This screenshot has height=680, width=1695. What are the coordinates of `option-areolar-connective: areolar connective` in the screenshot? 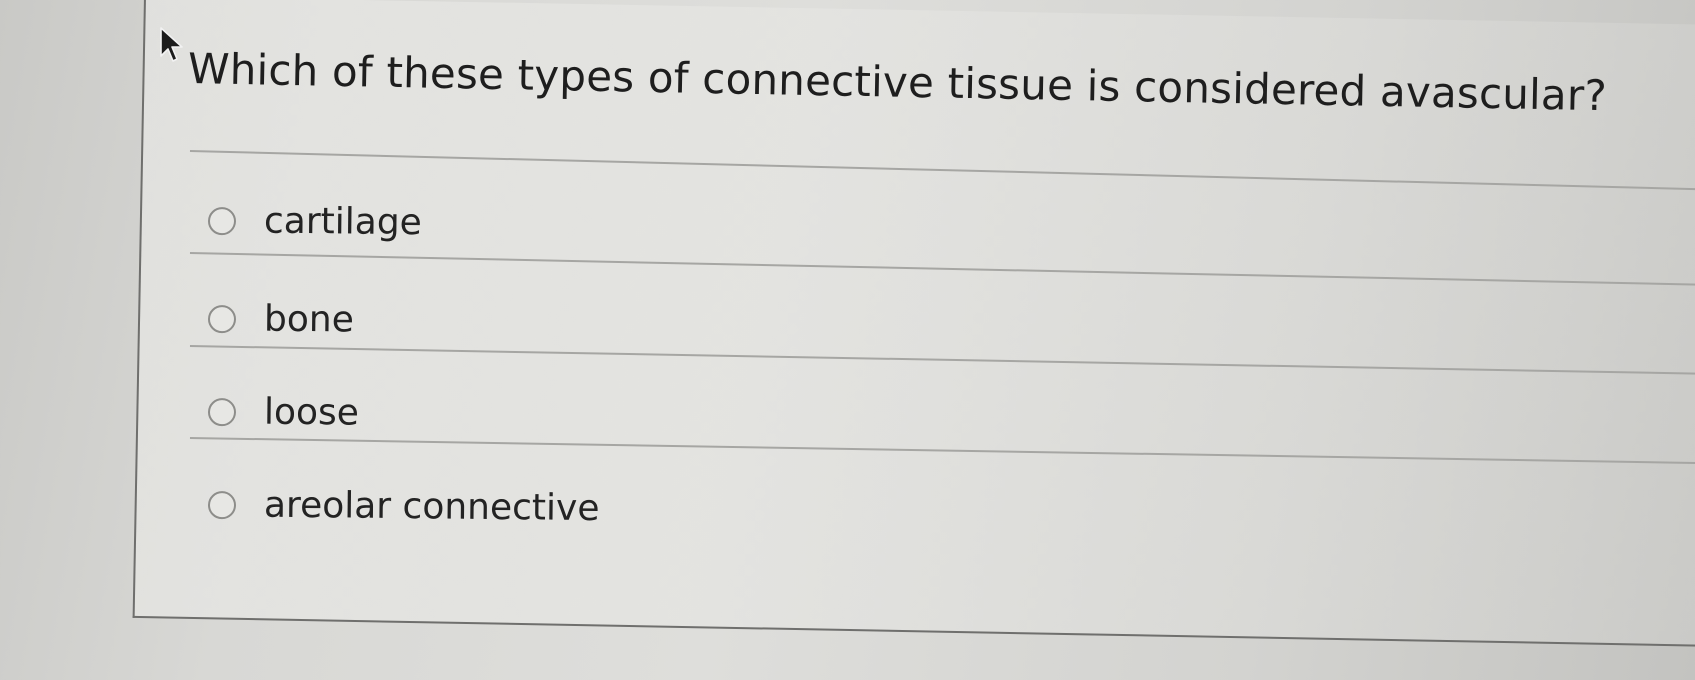 It's located at (403, 507).